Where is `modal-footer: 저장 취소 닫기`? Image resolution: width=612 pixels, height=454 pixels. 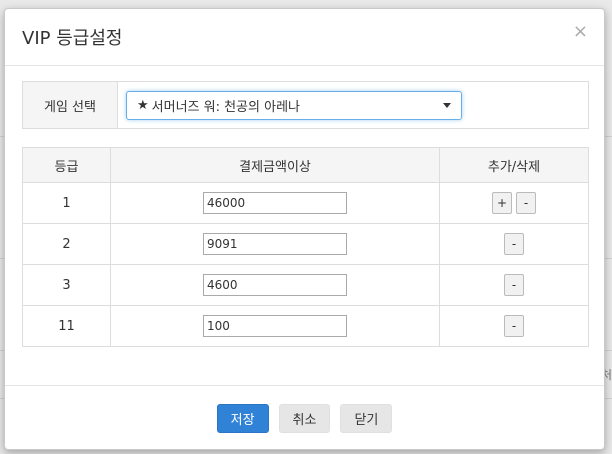
modal-footer: 저장 취소 닫기 is located at coordinates (304, 418).